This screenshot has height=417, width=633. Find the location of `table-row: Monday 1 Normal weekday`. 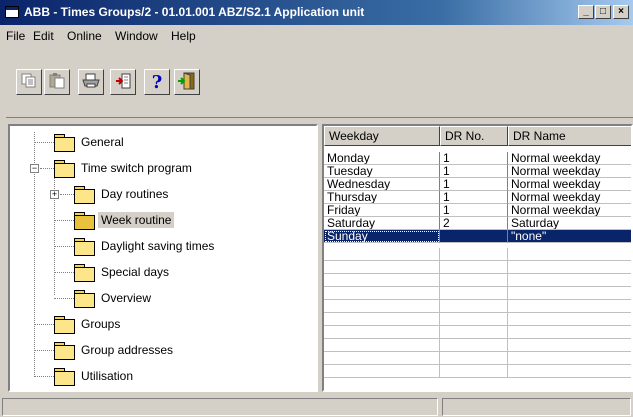

table-row: Monday 1 Normal weekday is located at coordinates (477, 158).